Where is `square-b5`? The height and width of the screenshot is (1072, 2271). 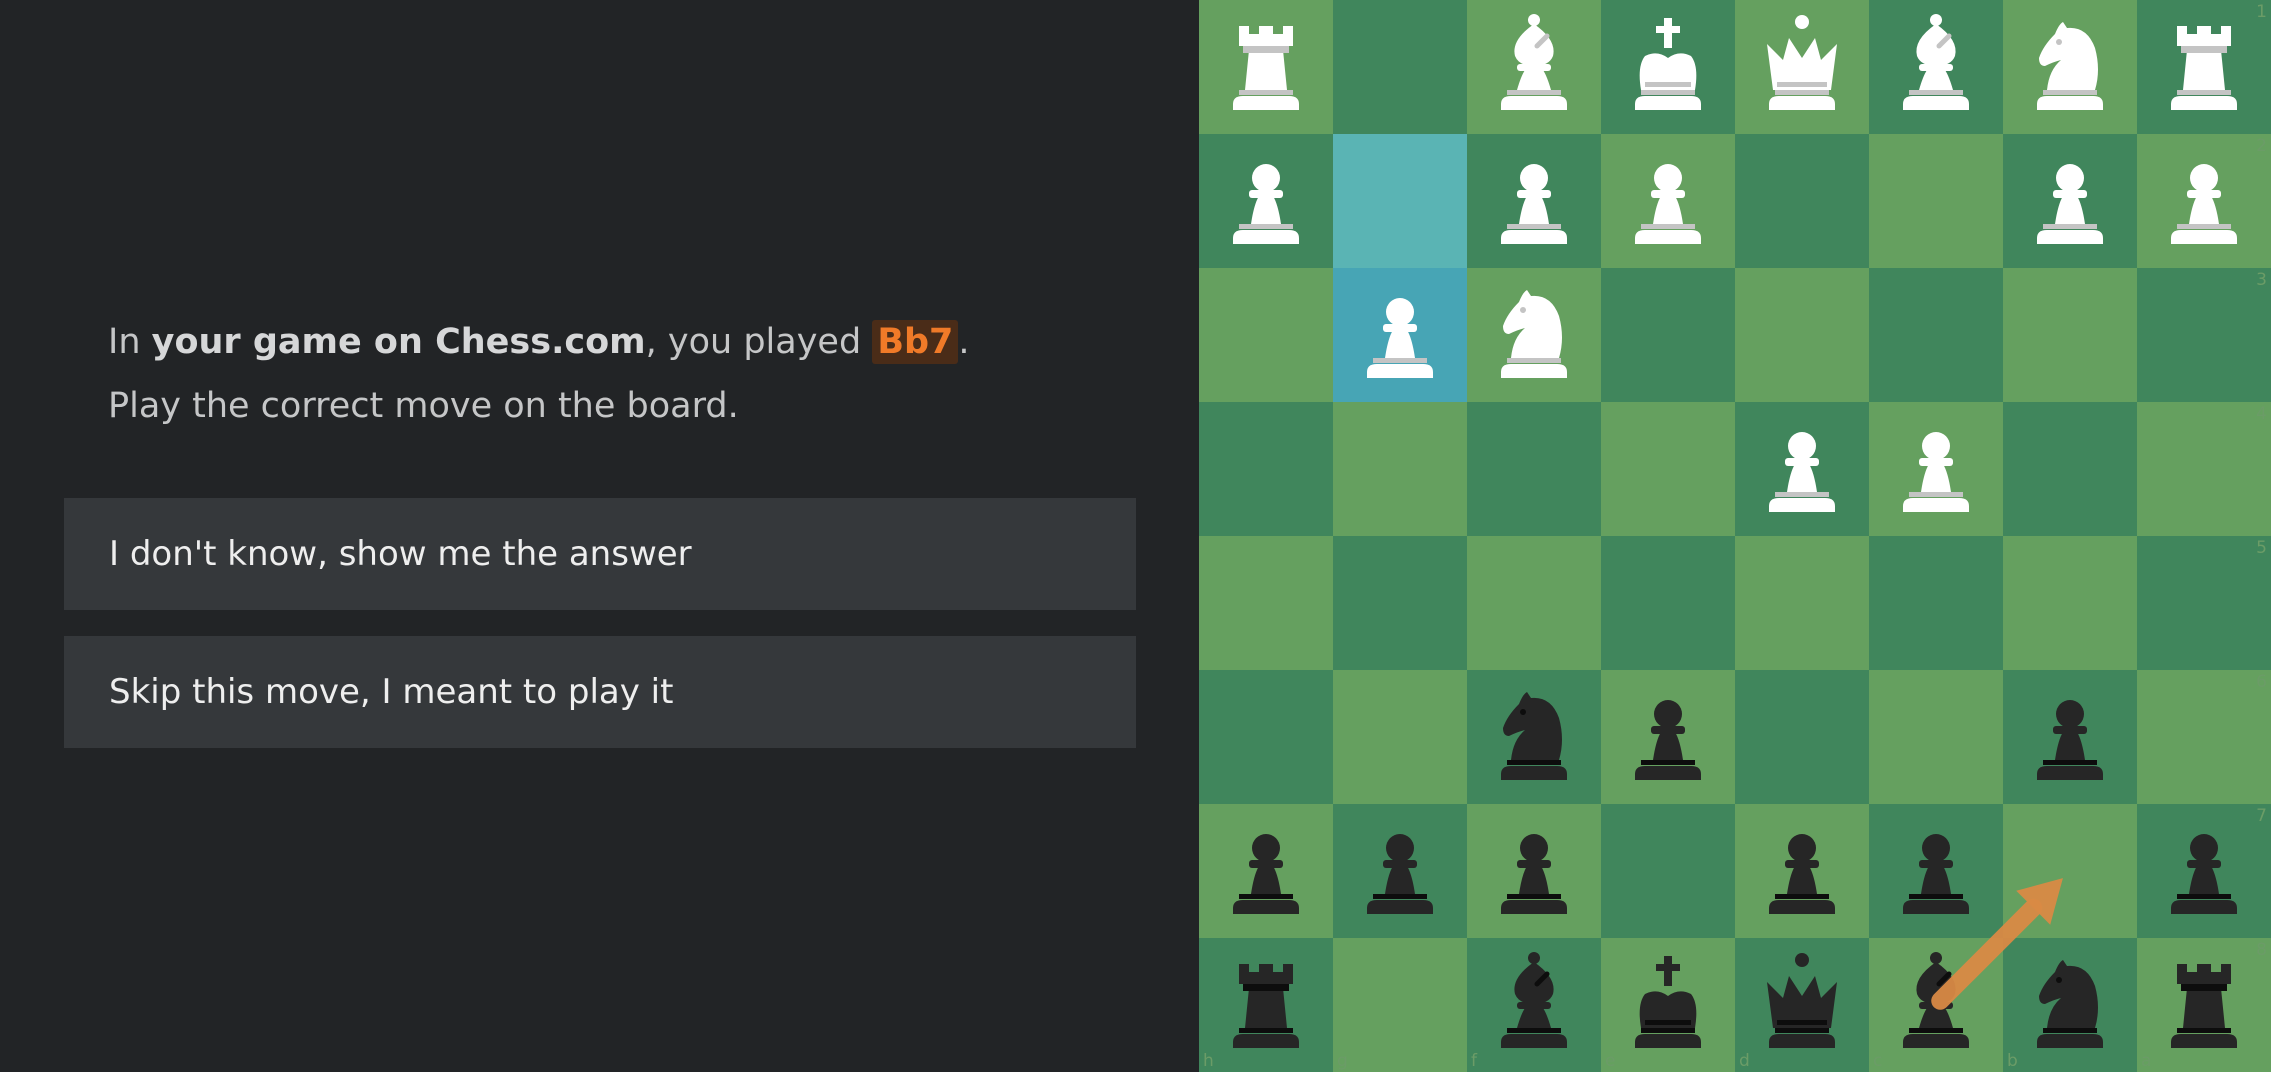 square-b5 is located at coordinates (2070, 603).